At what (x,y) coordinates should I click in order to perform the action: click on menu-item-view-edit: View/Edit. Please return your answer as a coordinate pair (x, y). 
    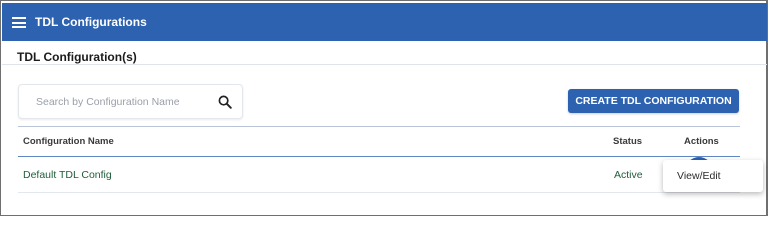
    Looking at the image, I should click on (699, 176).